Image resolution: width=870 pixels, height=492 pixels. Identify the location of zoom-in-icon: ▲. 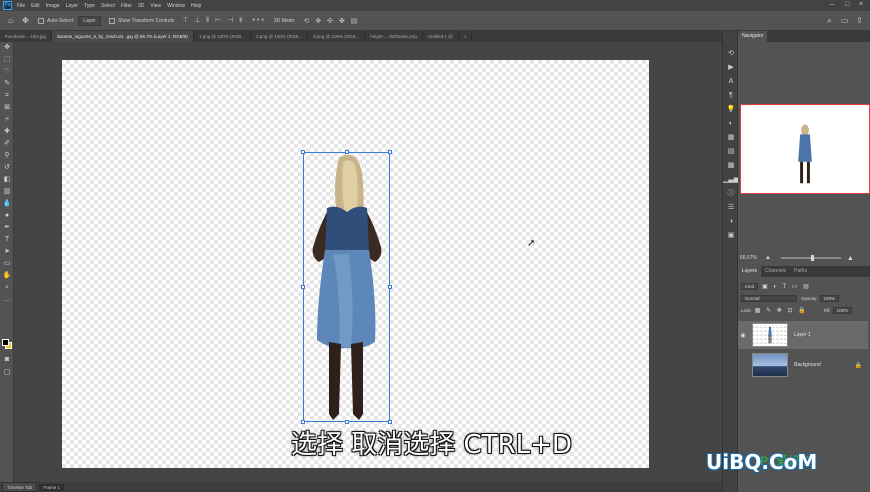
(850, 258).